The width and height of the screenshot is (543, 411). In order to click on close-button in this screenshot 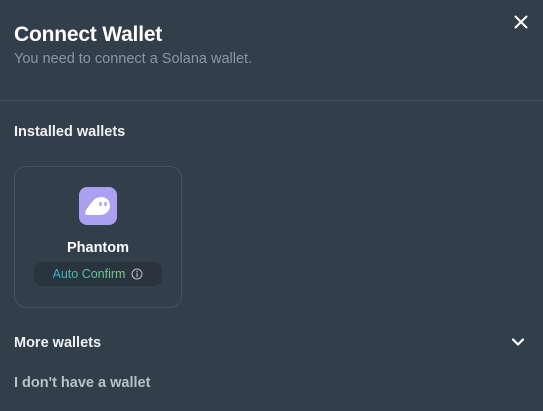, I will do `click(521, 22)`.